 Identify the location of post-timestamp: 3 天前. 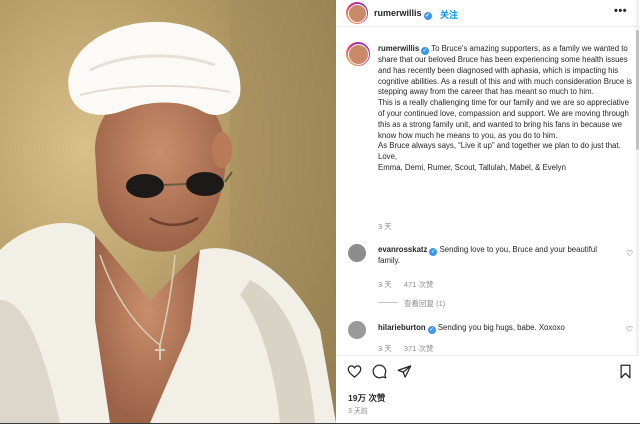
(358, 411).